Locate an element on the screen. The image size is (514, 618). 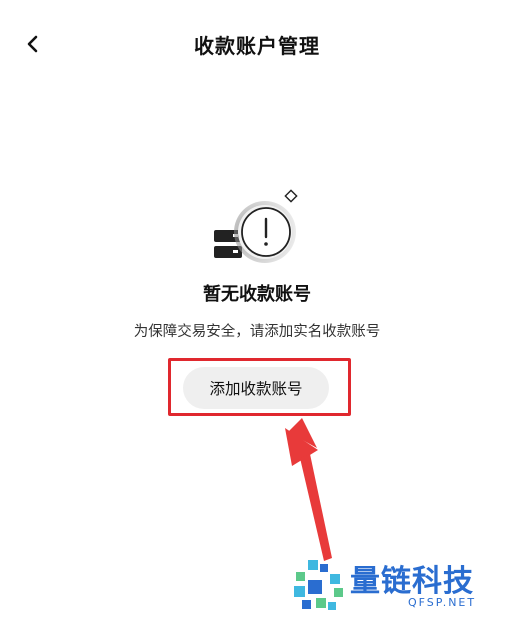
empty-state-illustration is located at coordinates (258, 225).